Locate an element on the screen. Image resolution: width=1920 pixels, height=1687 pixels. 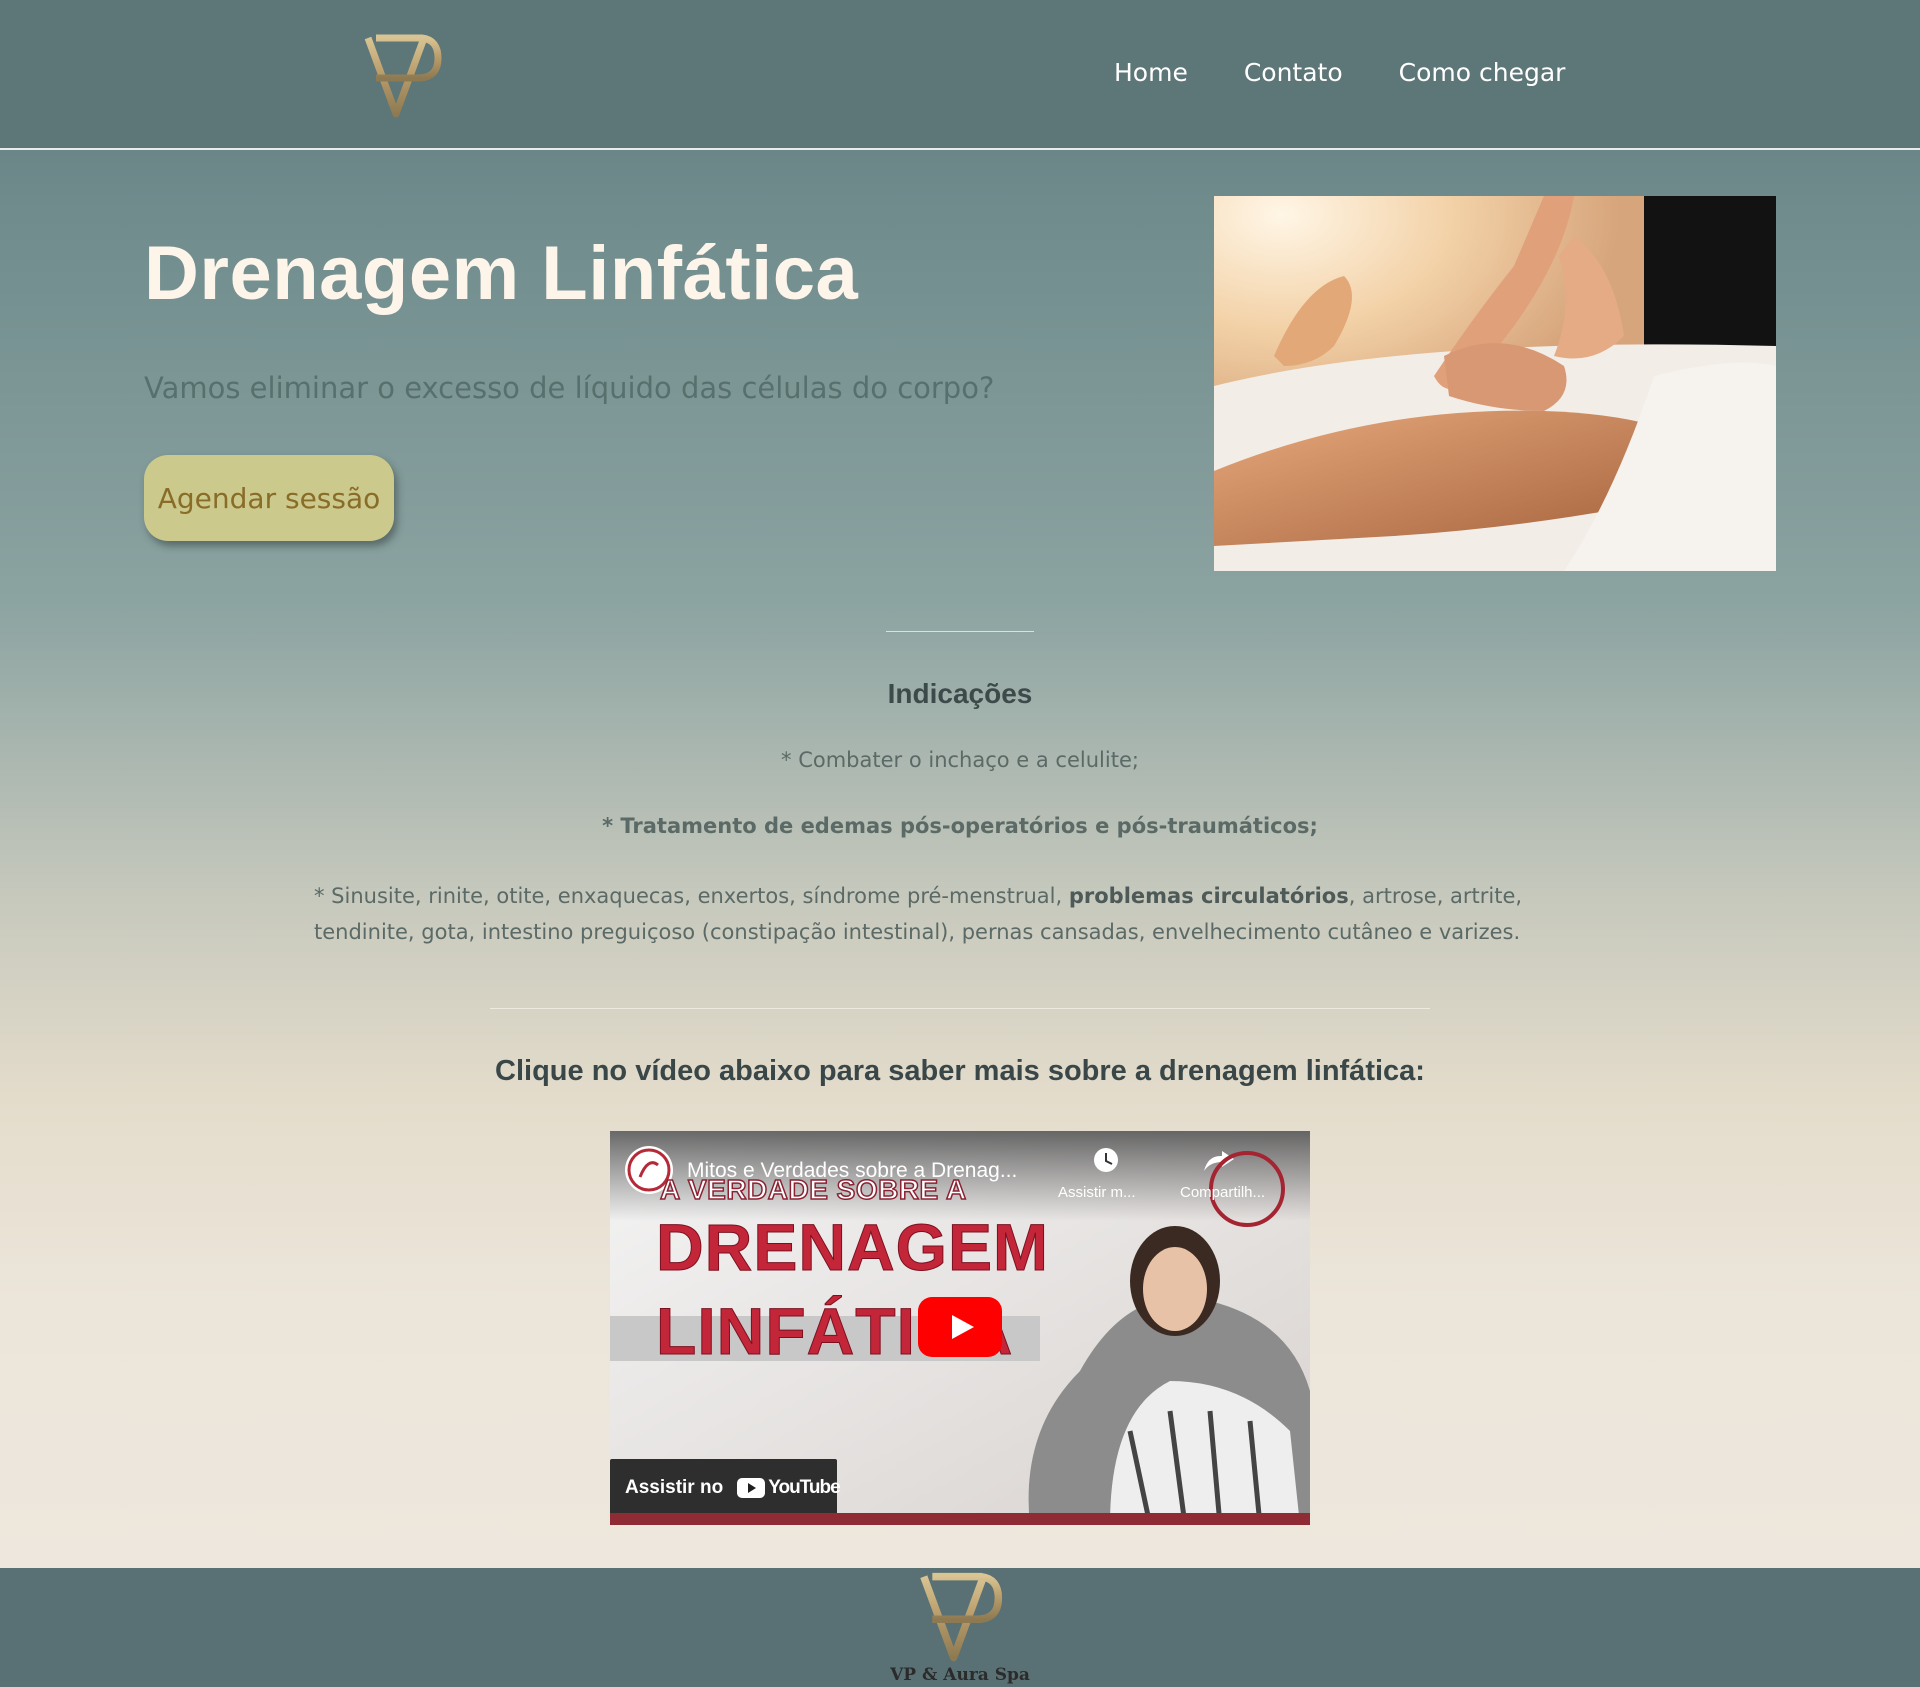
indications-title: Indicações is located at coordinates (960, 693).